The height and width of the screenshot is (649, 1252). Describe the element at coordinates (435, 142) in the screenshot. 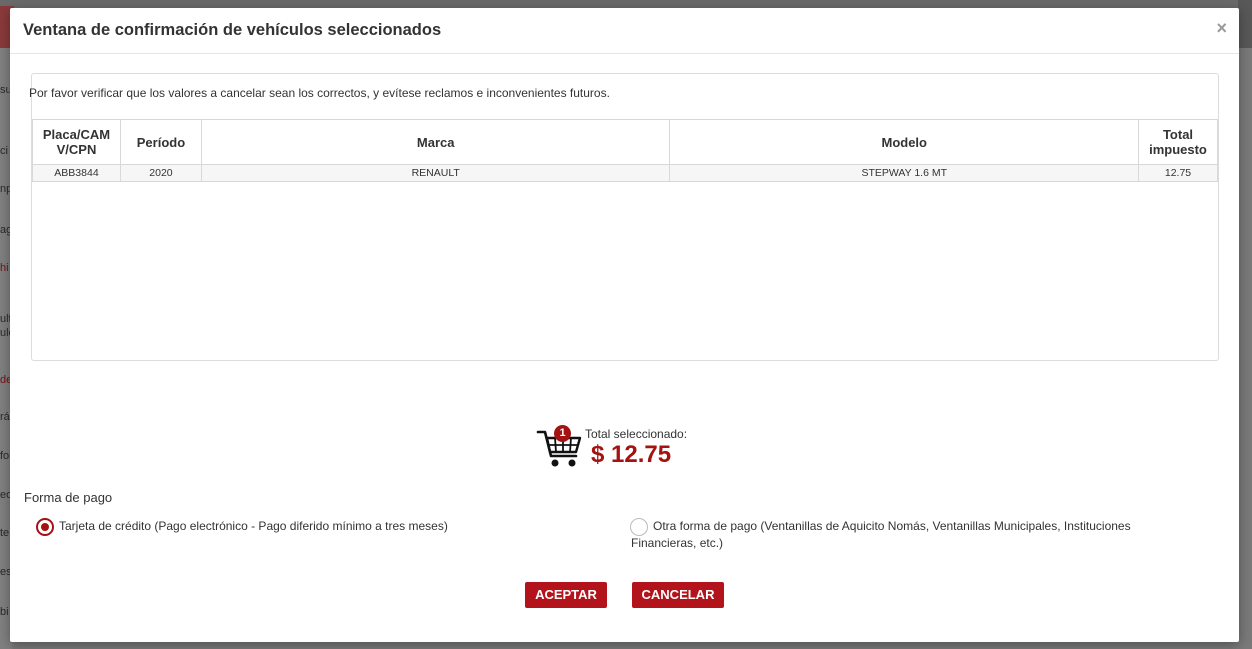

I see `column-header-brand: Marca` at that location.